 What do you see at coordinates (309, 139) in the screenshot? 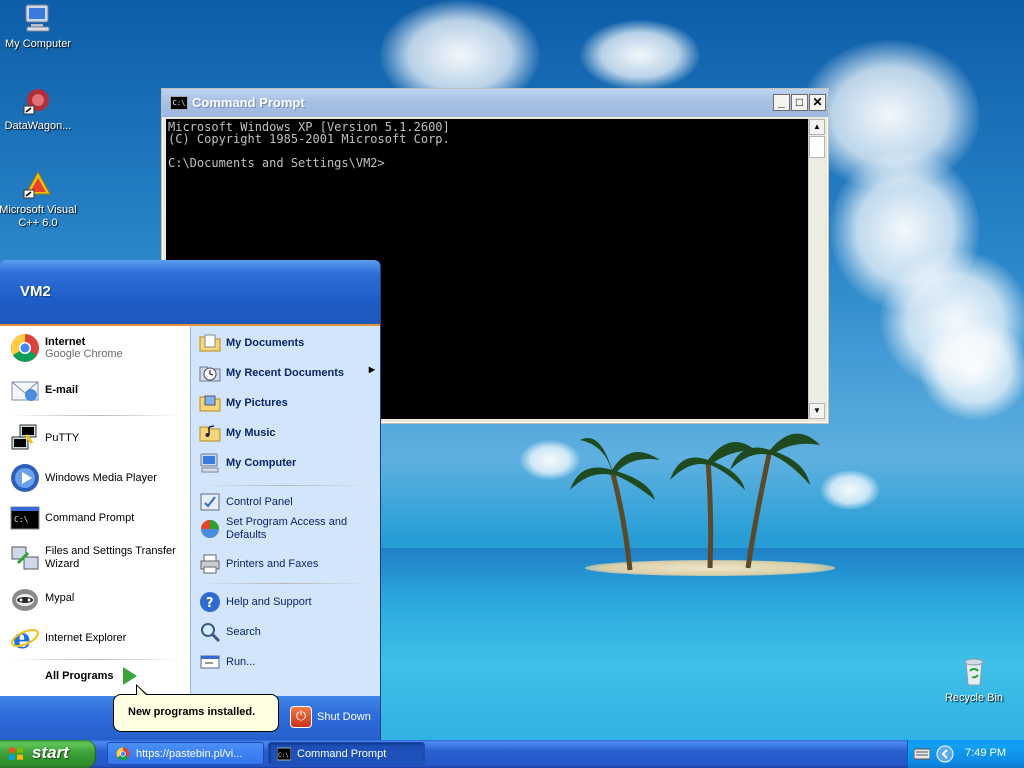
I see `console-line: (C) Copyright 1985-2001 Microsoft Corp.` at bounding box center [309, 139].